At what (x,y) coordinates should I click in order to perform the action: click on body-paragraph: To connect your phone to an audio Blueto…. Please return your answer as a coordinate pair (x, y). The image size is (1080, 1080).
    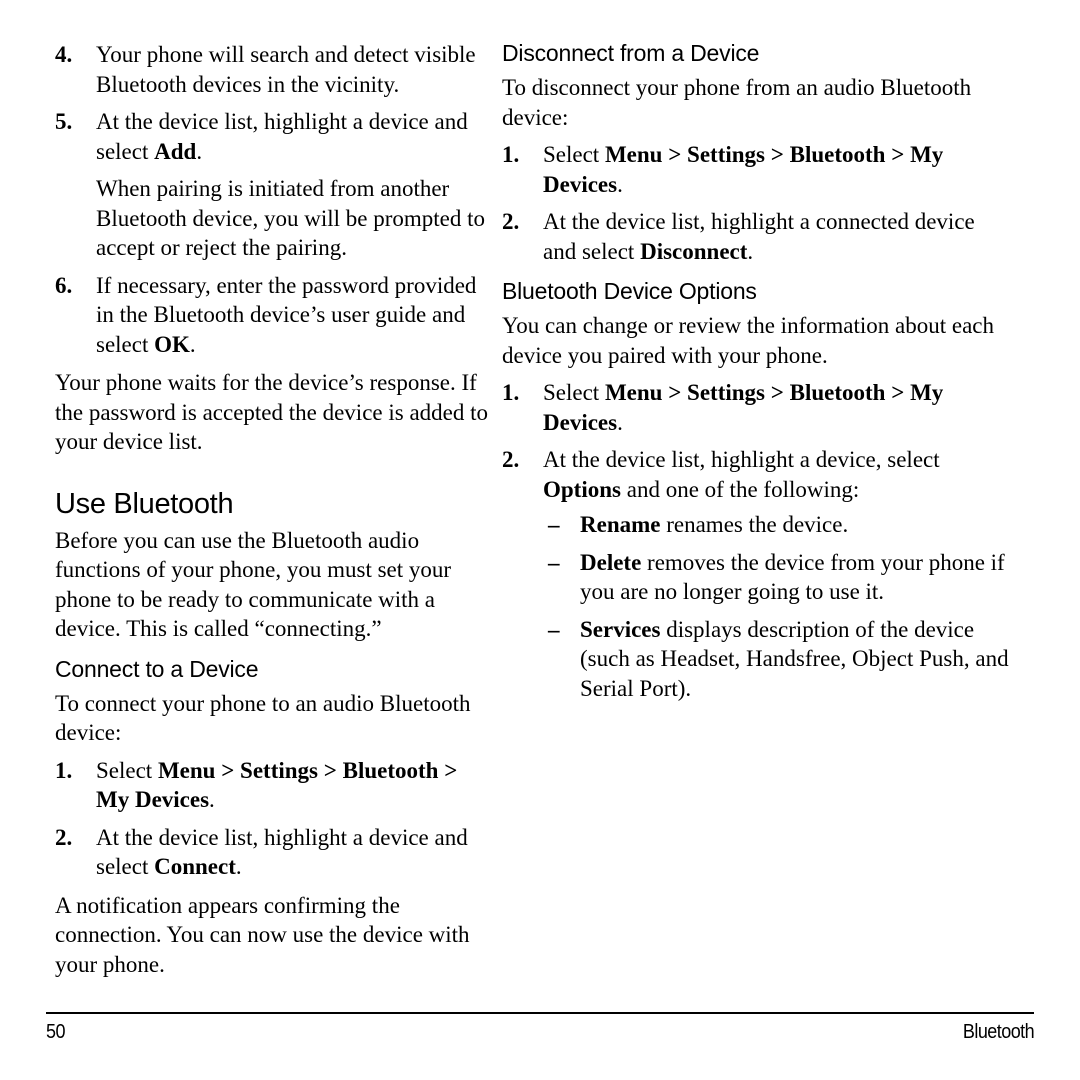
    Looking at the image, I should click on (272, 718).